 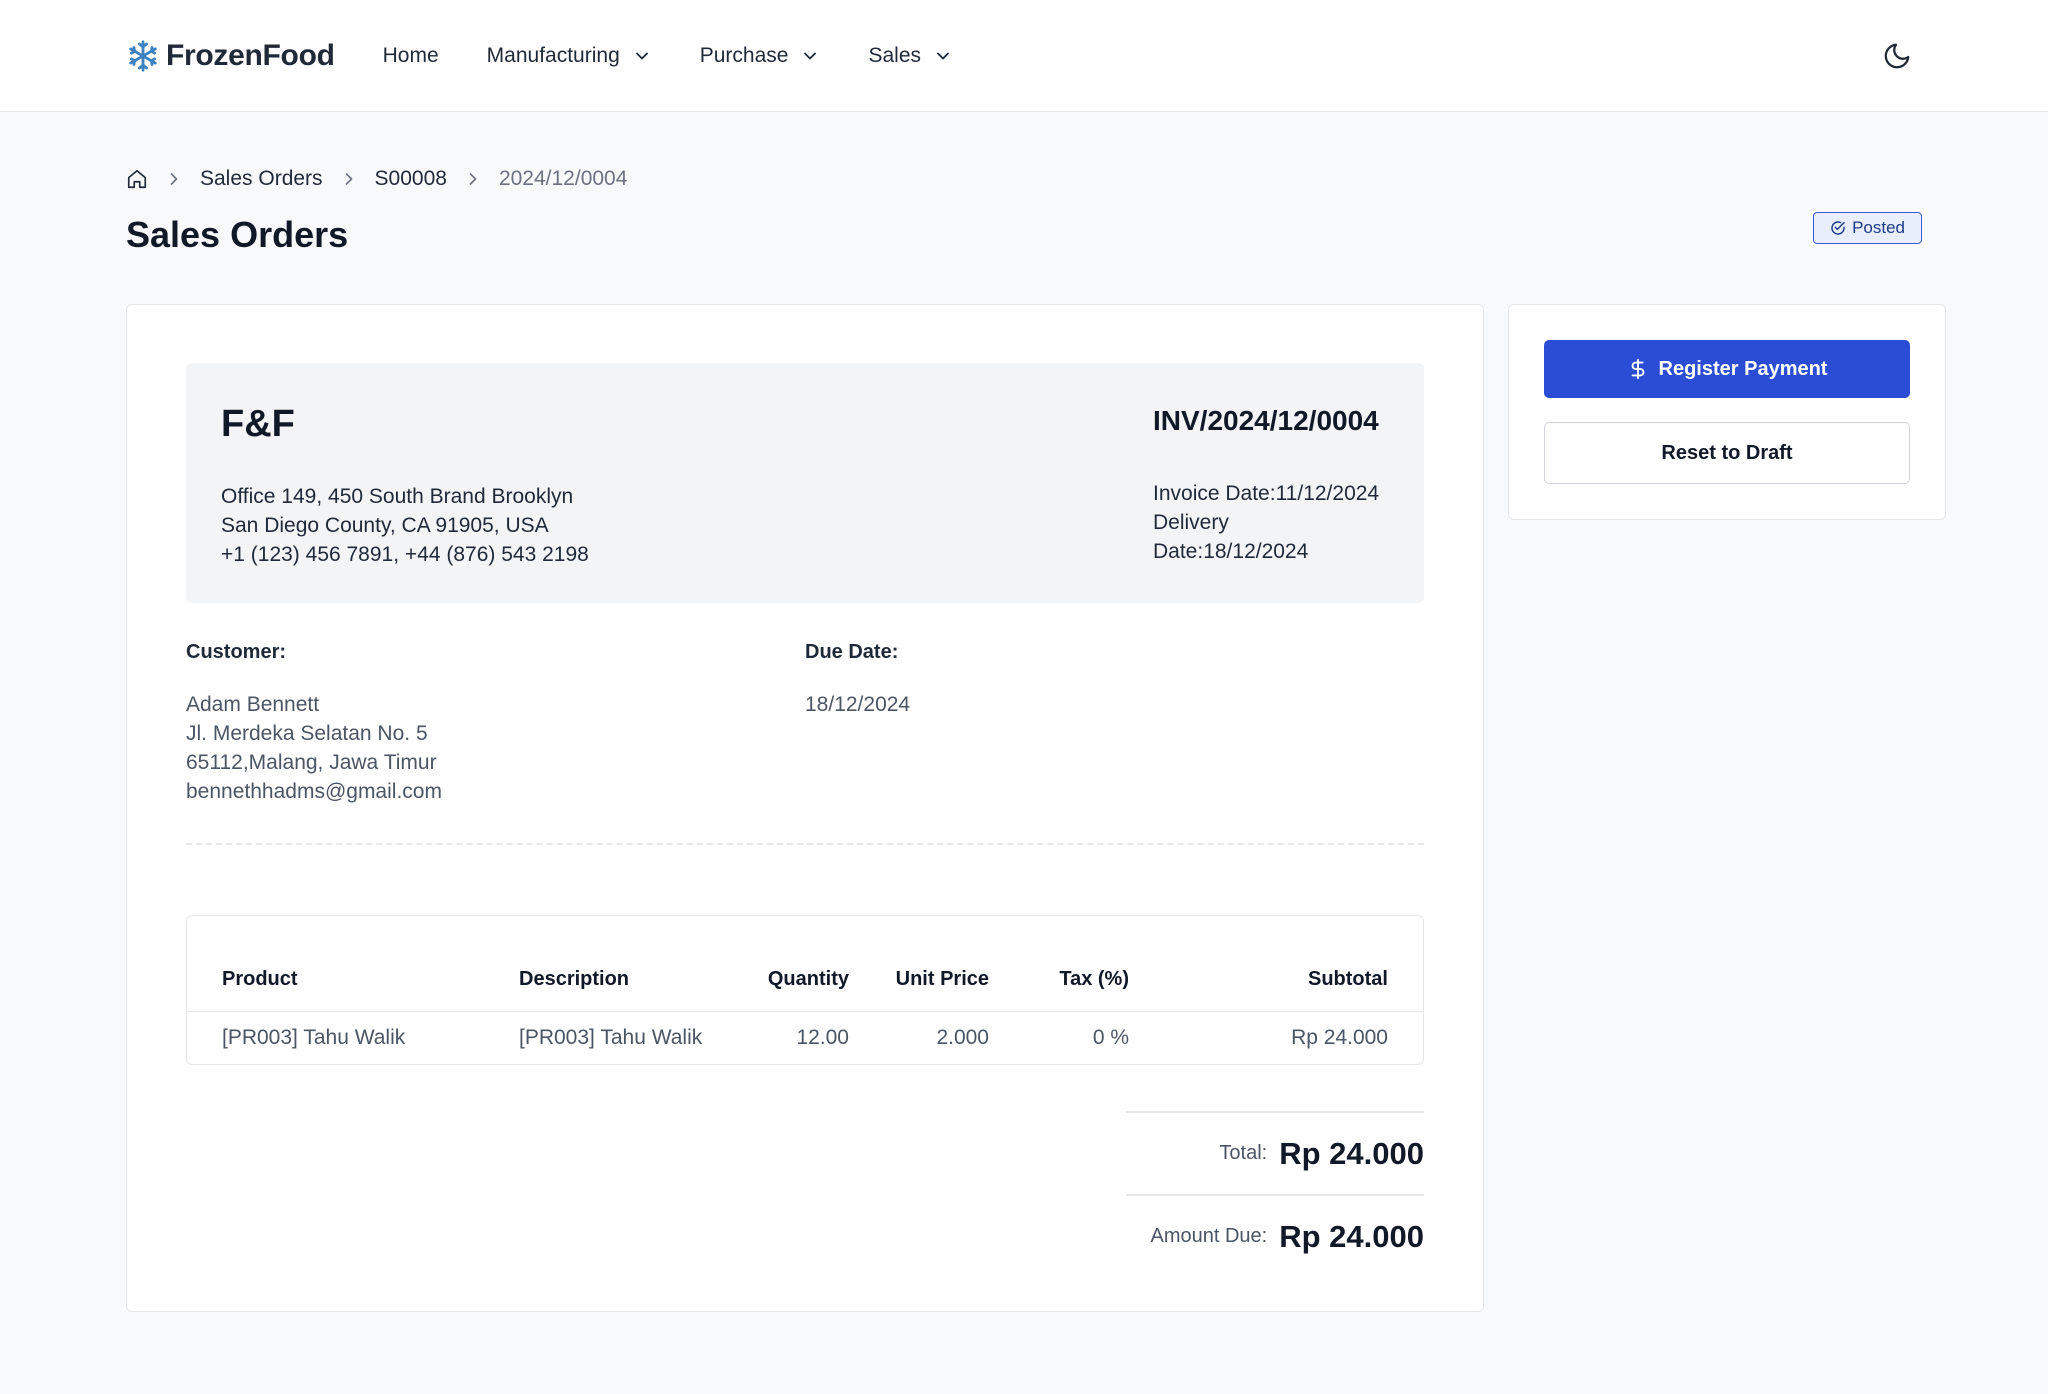 What do you see at coordinates (1266, 420) in the screenshot?
I see `invoice-number: INV/2024/12/0004` at bounding box center [1266, 420].